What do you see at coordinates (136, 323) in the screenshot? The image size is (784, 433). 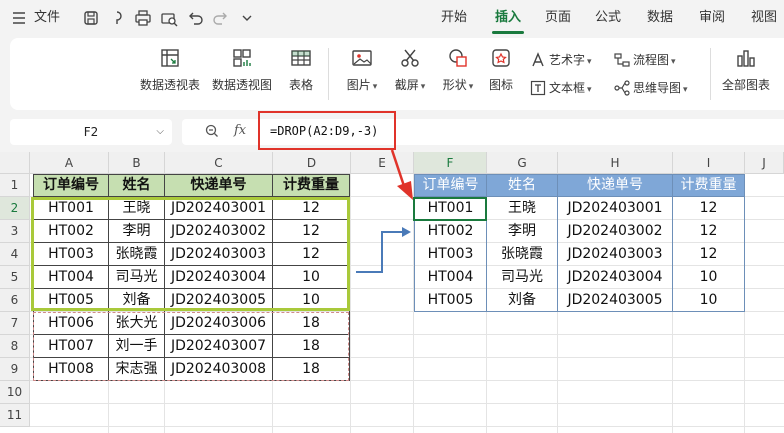 I see `source-cell: 张大光` at bounding box center [136, 323].